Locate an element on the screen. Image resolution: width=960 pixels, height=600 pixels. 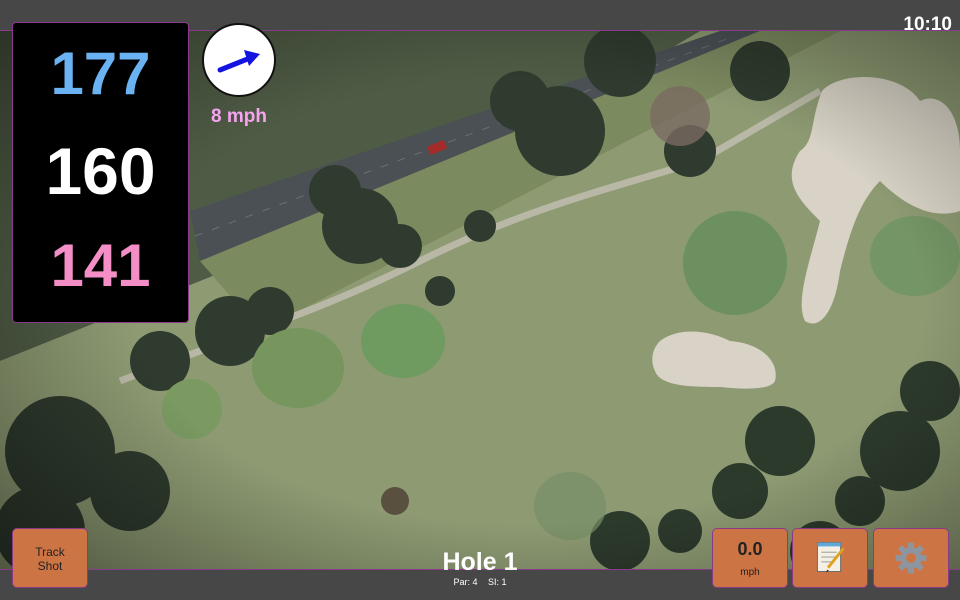
speed-unit: mph is located at coordinates (750, 572).